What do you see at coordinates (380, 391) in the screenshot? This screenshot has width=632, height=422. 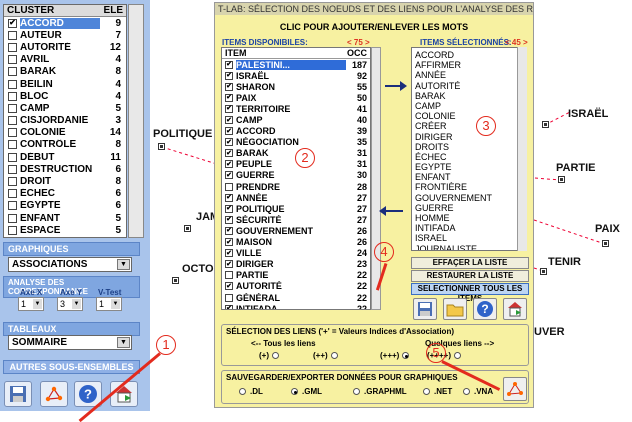 I see `export-format-option: .GRAPHML` at bounding box center [380, 391].